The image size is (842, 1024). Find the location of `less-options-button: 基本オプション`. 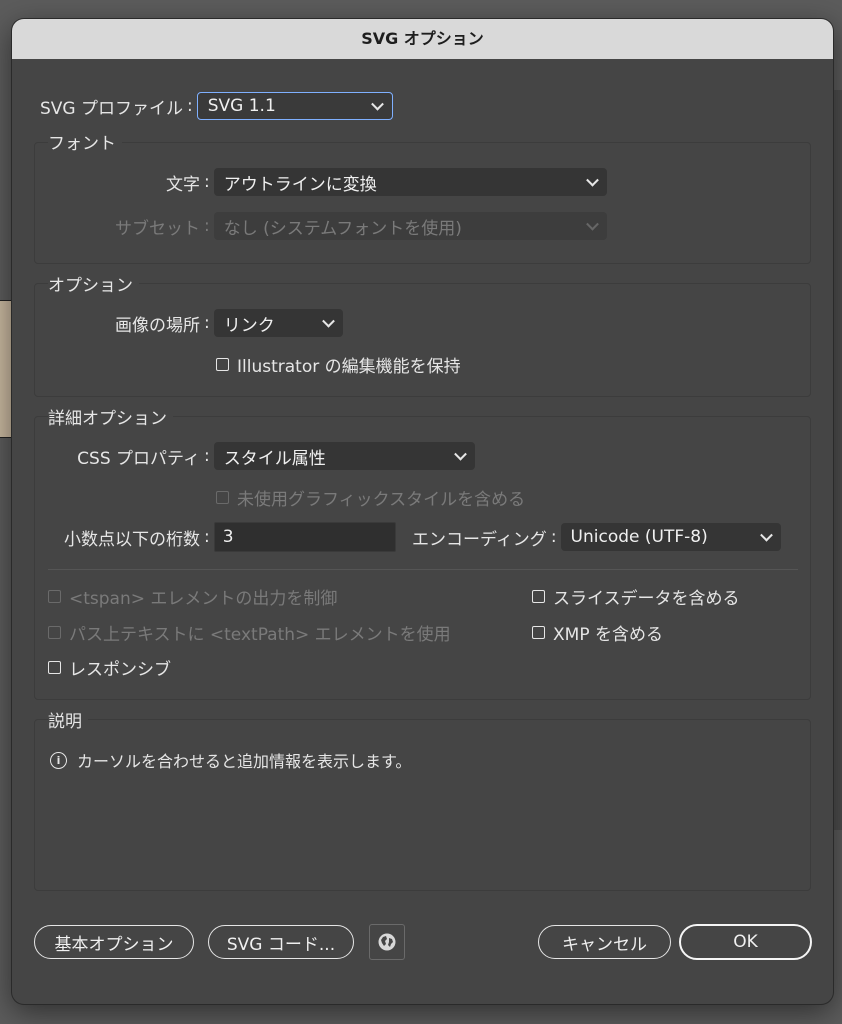

less-options-button: 基本オプション is located at coordinates (114, 942).